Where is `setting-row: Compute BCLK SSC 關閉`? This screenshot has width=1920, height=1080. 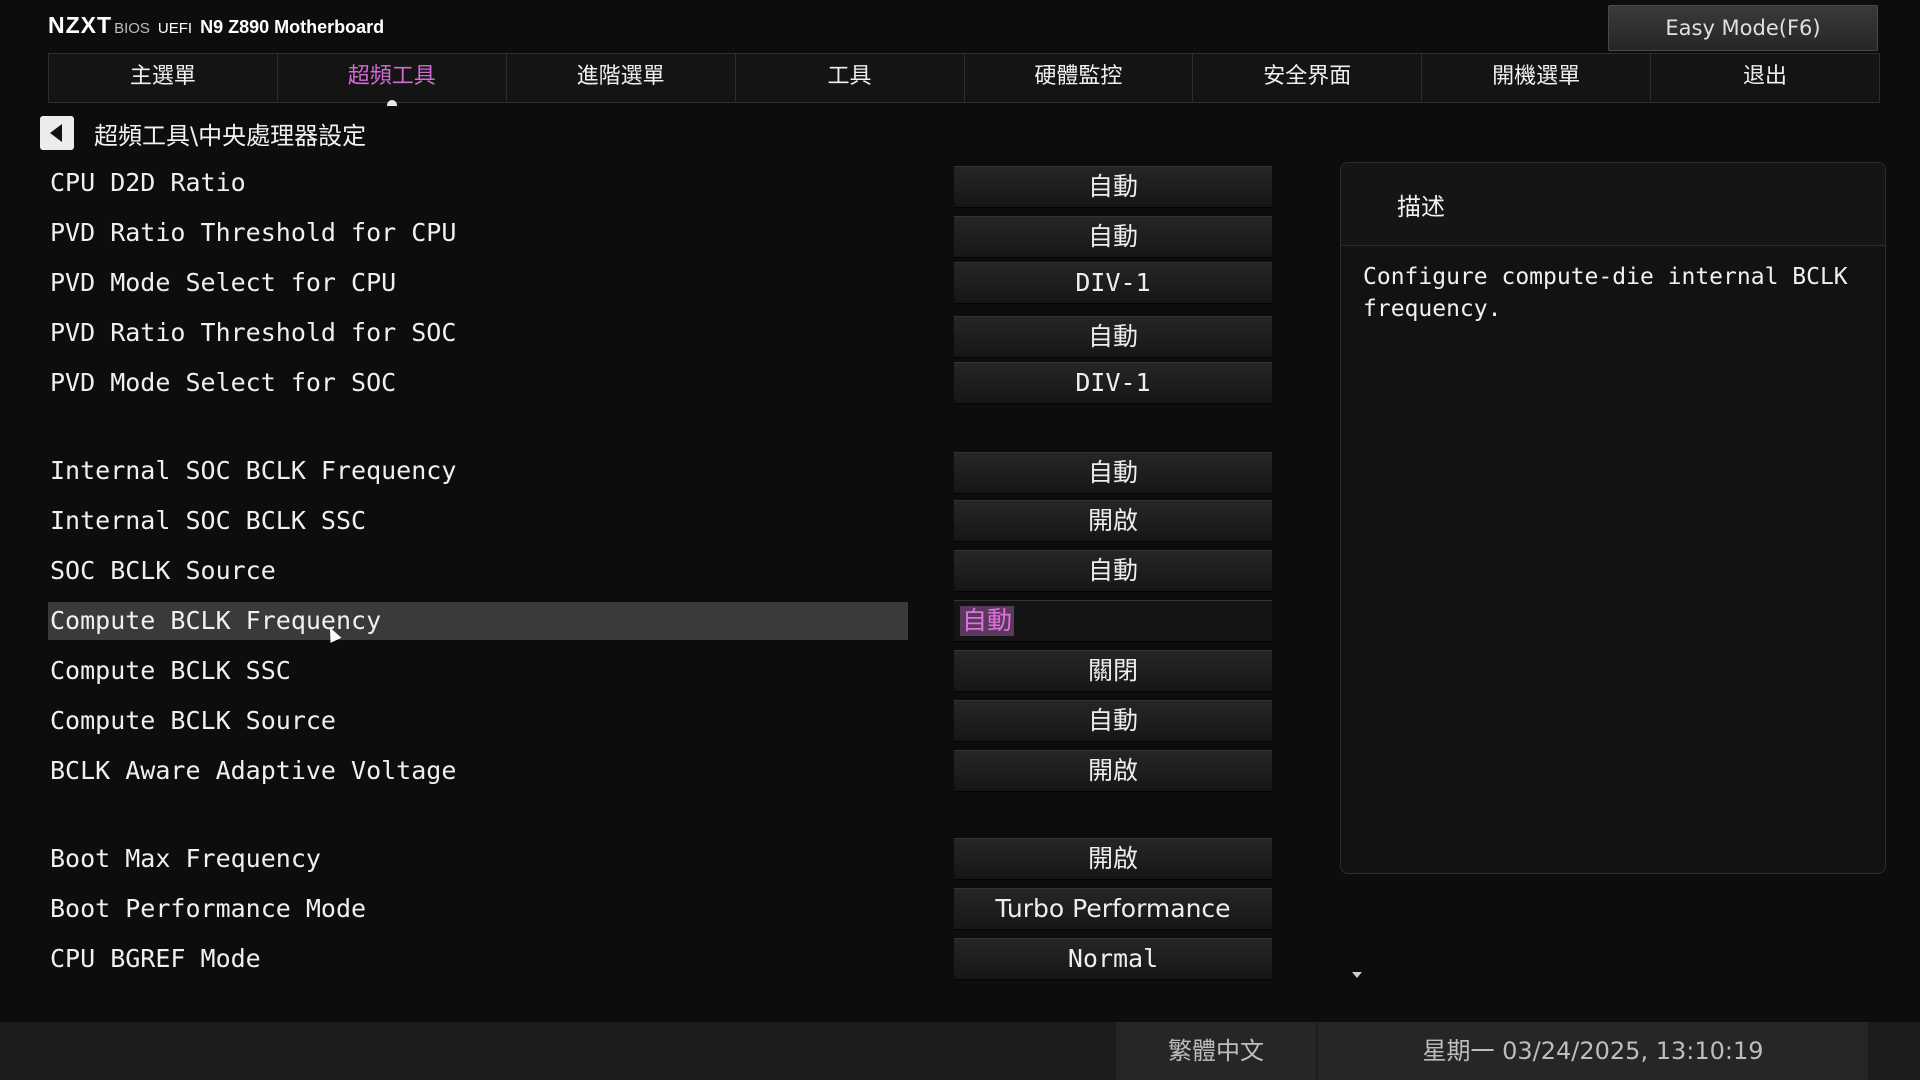
setting-row: Compute BCLK SSC 關閉 is located at coordinates (698, 671).